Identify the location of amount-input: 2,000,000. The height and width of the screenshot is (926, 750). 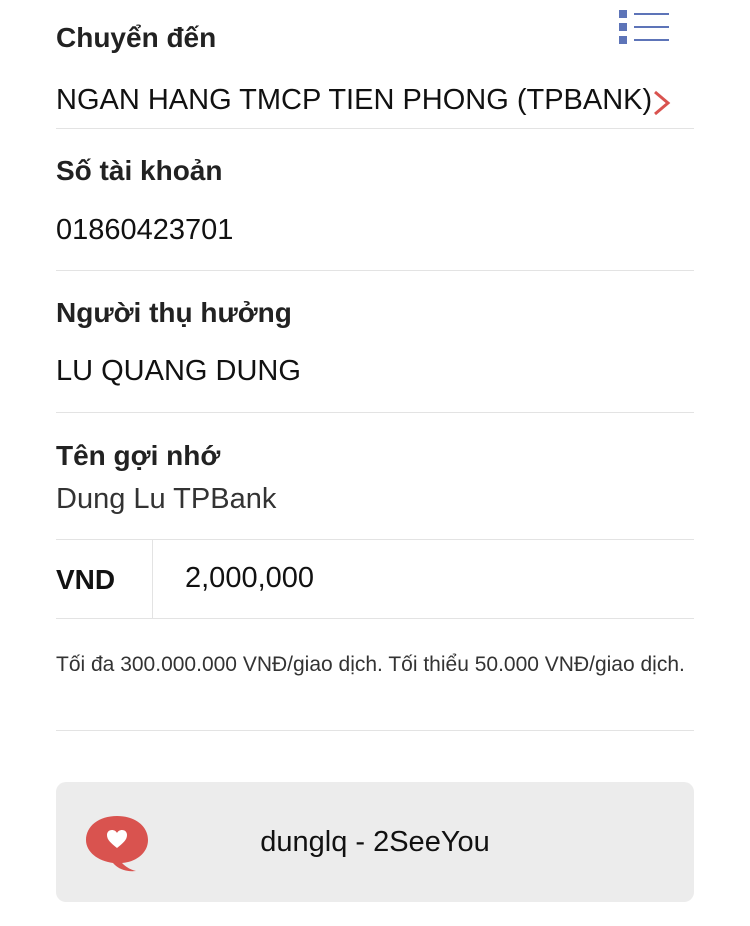
(249, 578).